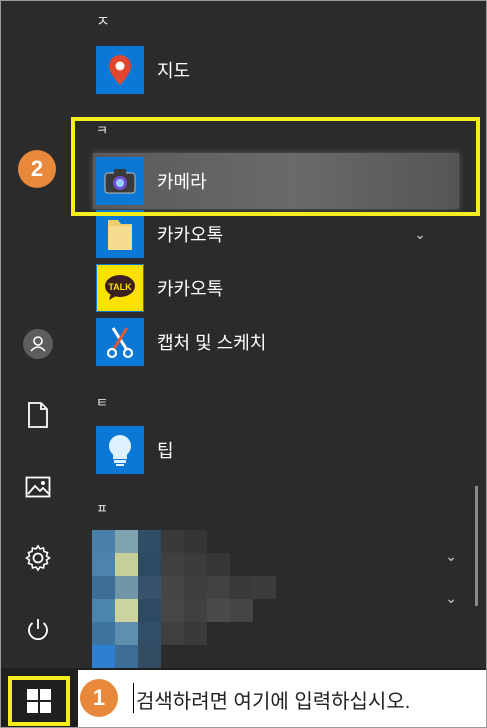  Describe the element at coordinates (165, 451) in the screenshot. I see `app-label: 팁` at that location.